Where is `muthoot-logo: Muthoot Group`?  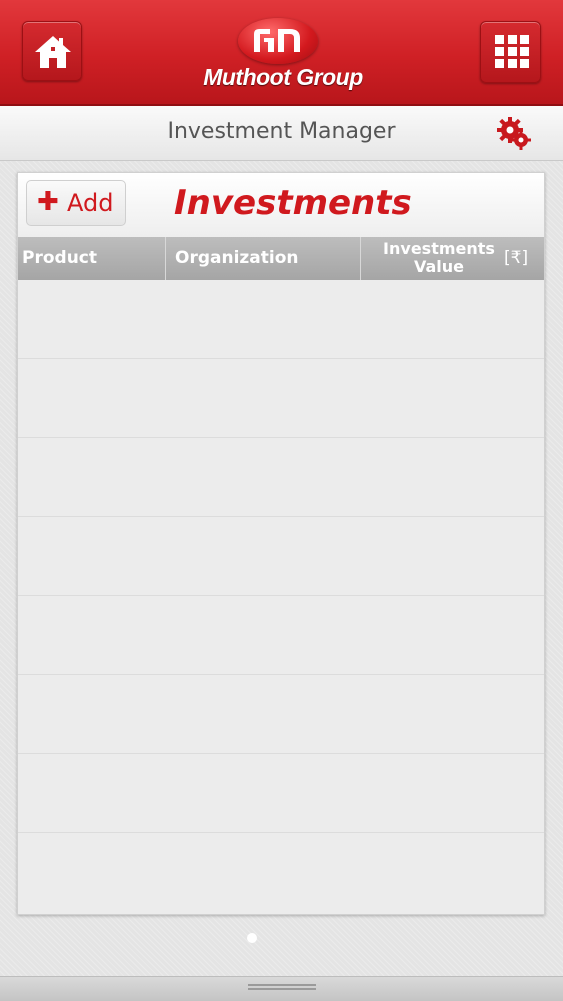
muthoot-logo: Muthoot Group is located at coordinates (283, 54).